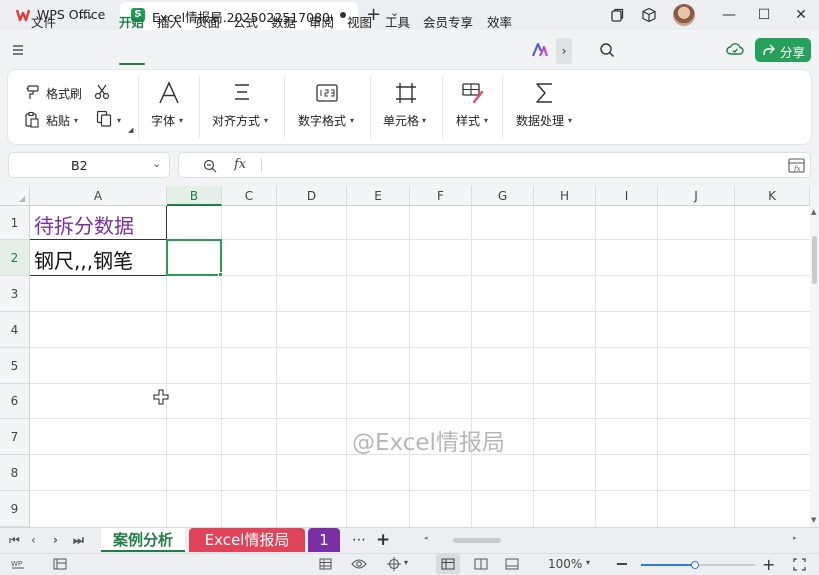  I want to click on paste-label: 粘贴, so click(58, 120).